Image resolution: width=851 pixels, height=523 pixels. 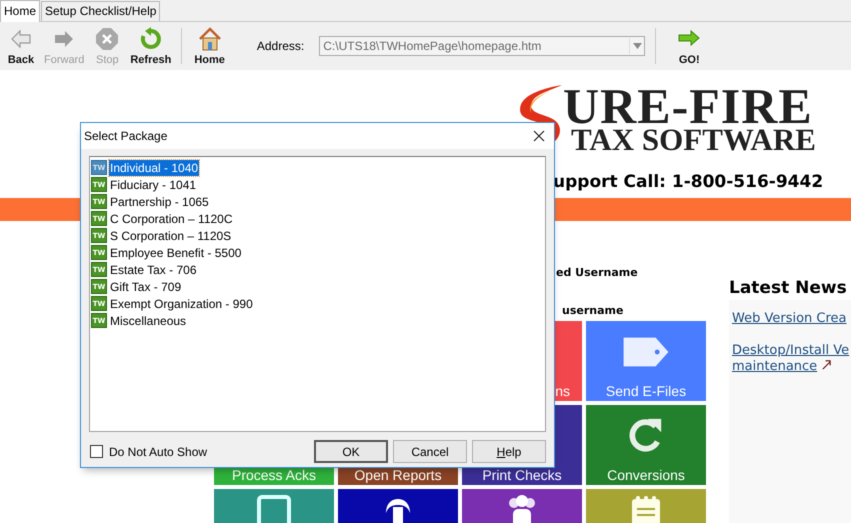 What do you see at coordinates (159, 202) in the screenshot?
I see `package-item: Partnership - 1065` at bounding box center [159, 202].